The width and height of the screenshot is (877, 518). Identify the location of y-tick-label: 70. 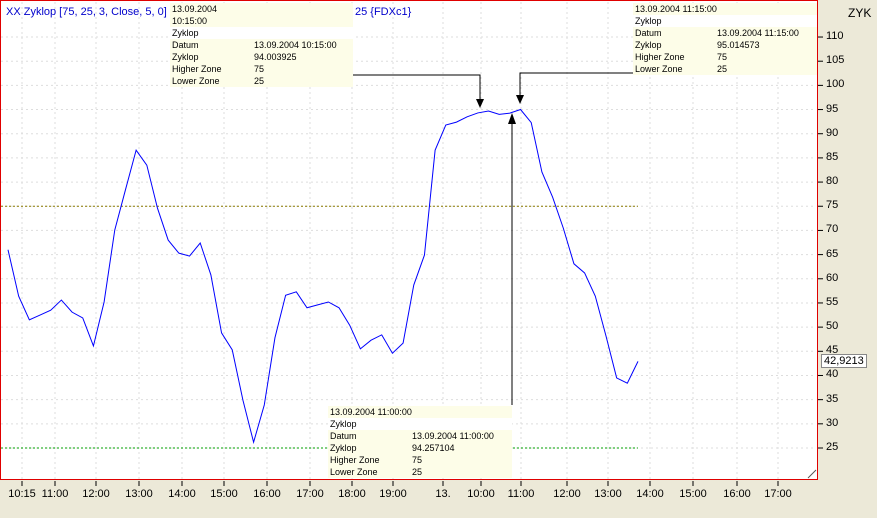
(832, 229).